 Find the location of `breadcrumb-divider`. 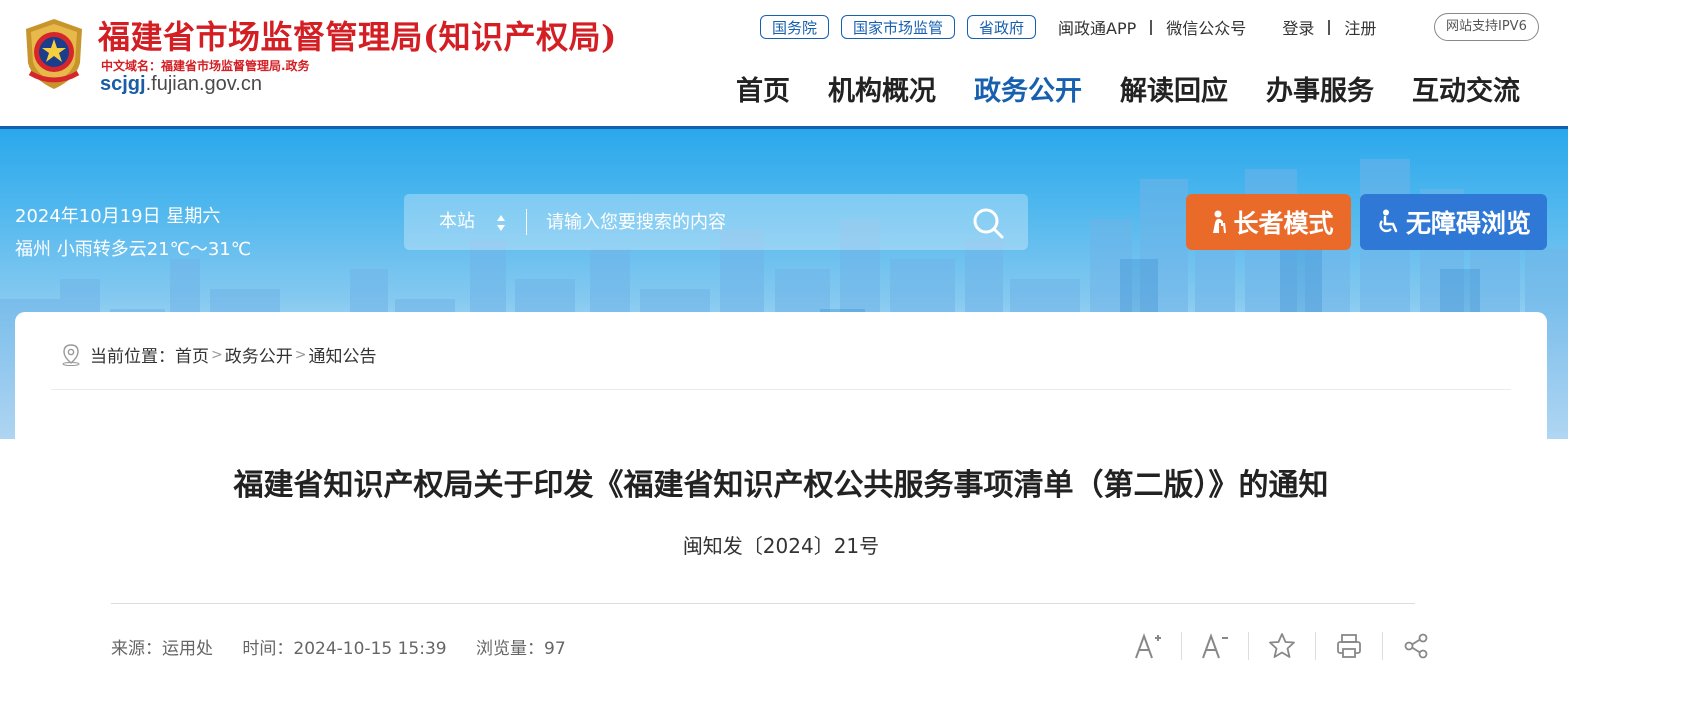

breadcrumb-divider is located at coordinates (781, 389).